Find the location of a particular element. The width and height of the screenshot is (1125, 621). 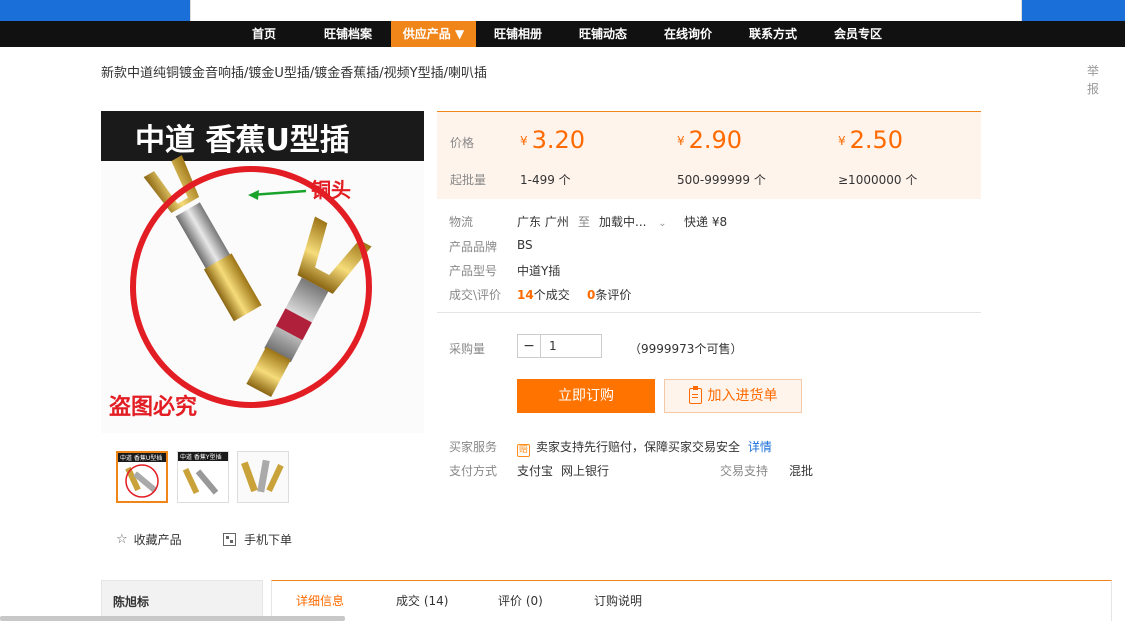

seller-box: 陈旭标 is located at coordinates (182, 600).